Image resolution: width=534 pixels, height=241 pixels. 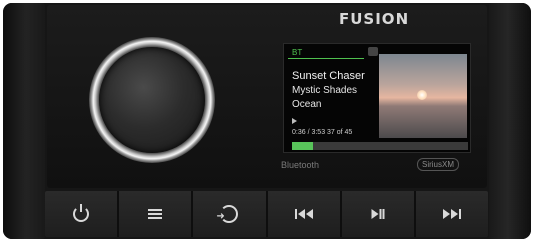 I want to click on power-stem, so click(x=81, y=208).